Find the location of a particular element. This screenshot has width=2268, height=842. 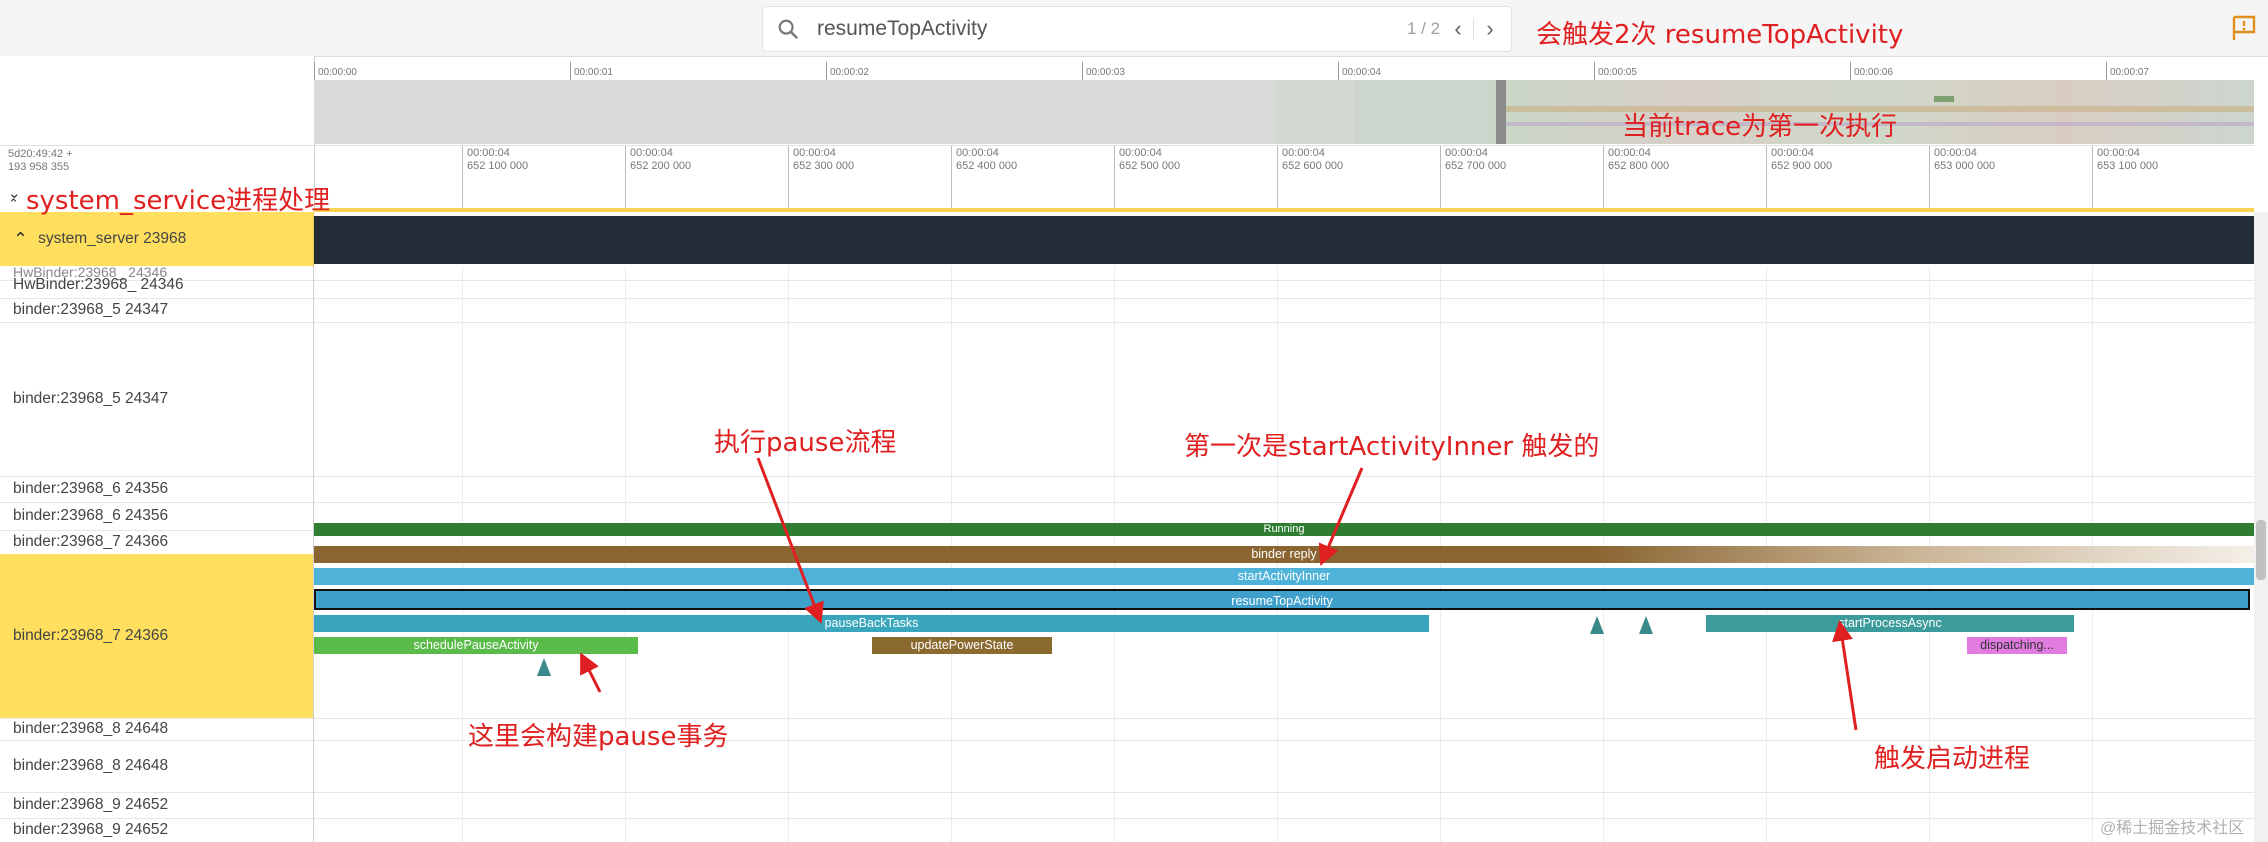

detail-tick: 00:00:04 652 100 000 is located at coordinates (495, 179).